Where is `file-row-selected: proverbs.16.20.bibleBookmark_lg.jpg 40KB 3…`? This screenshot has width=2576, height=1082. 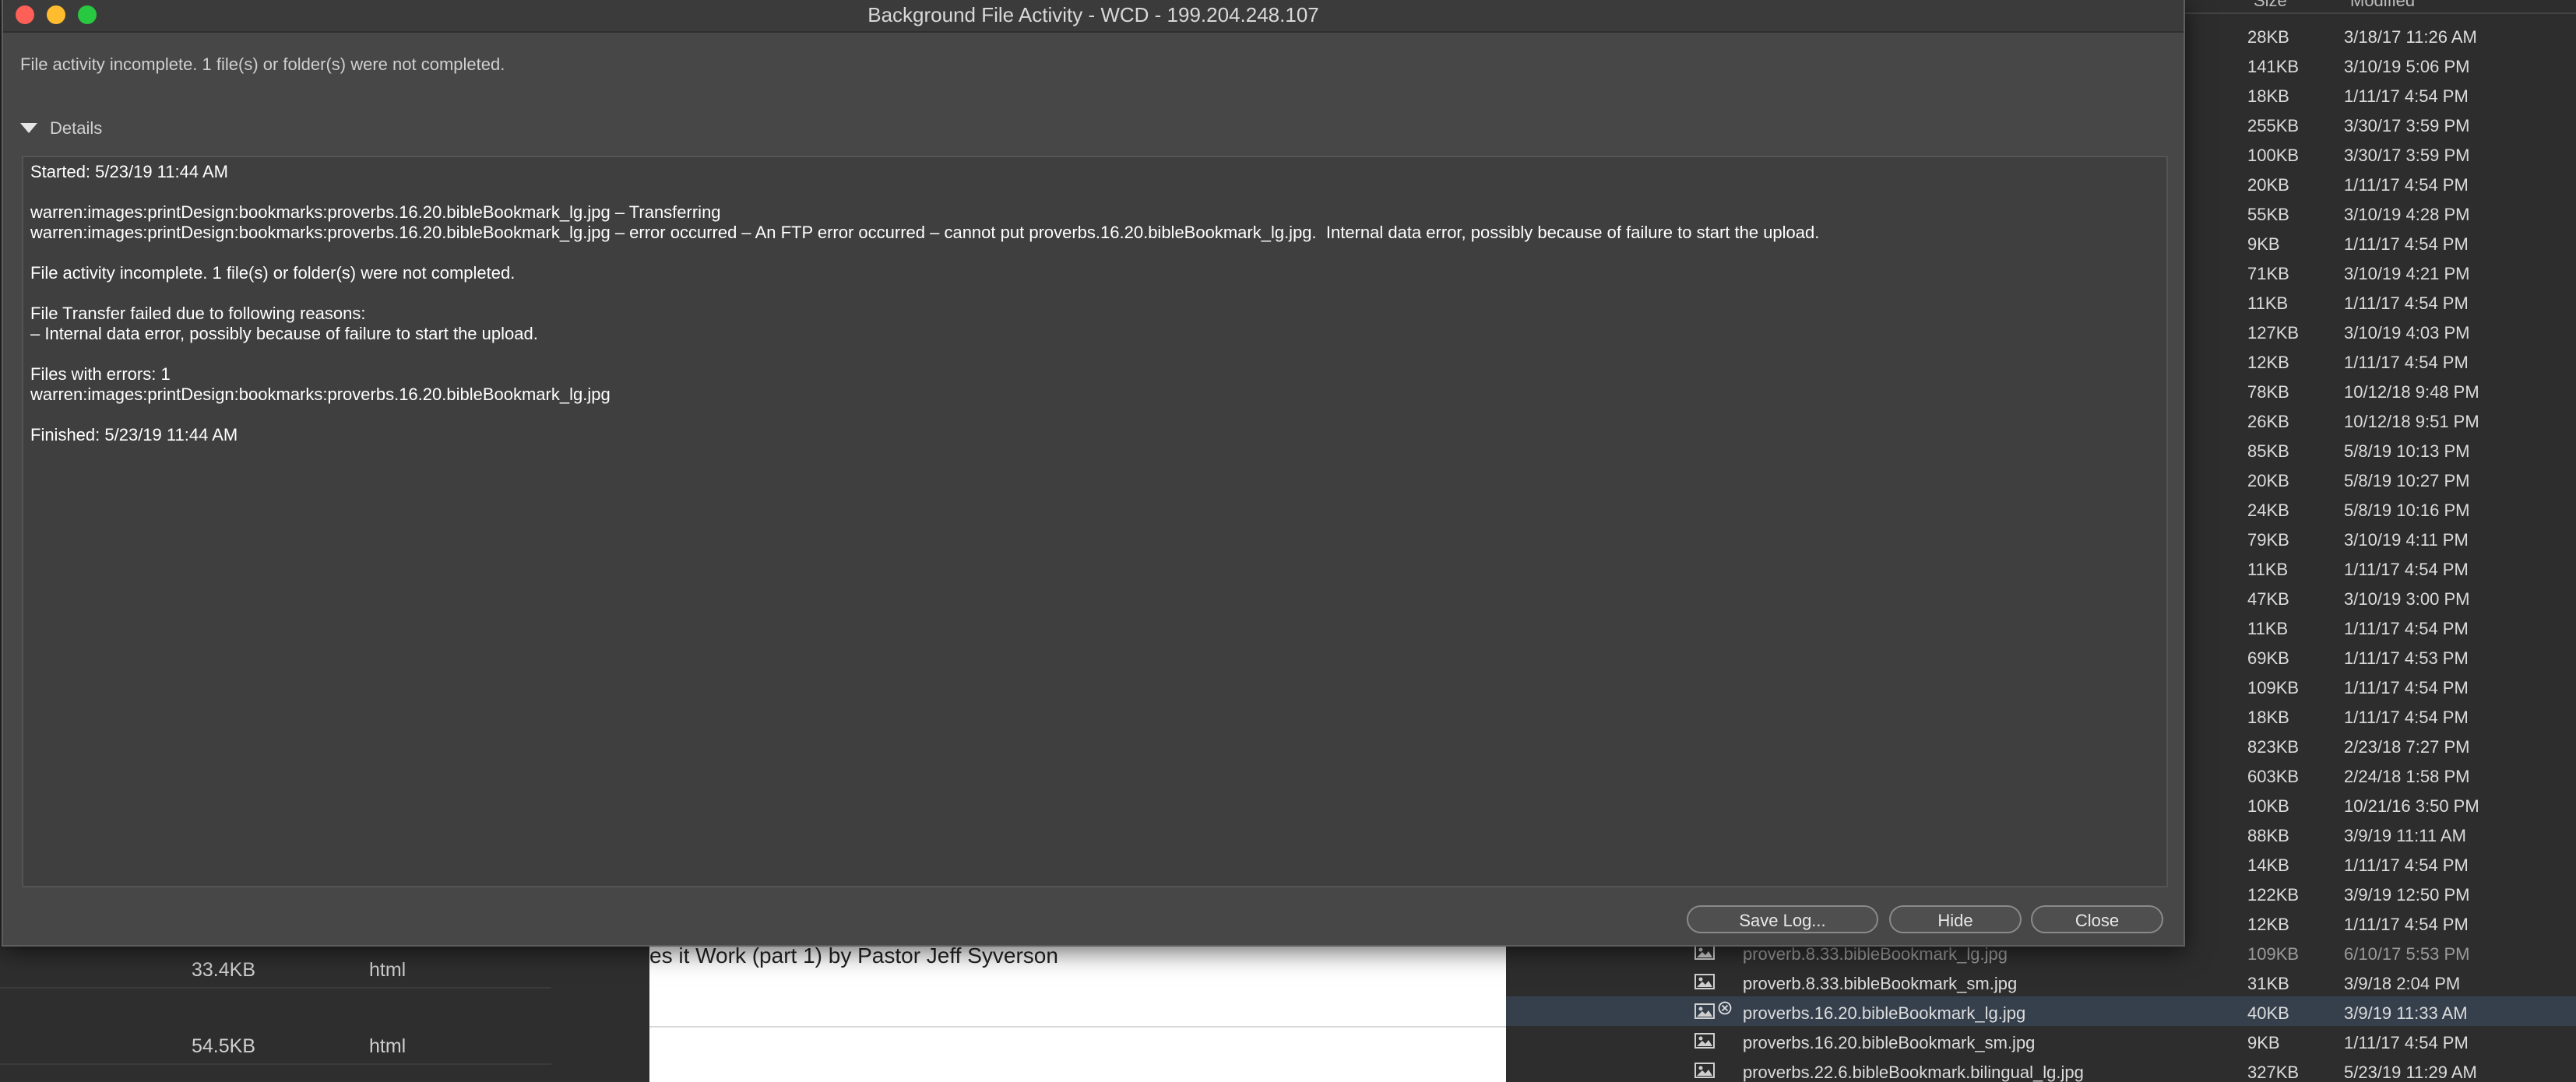
file-row-selected: proverbs.16.20.bibleBookmark_lg.jpg 40KB 3… is located at coordinates (2041, 1011).